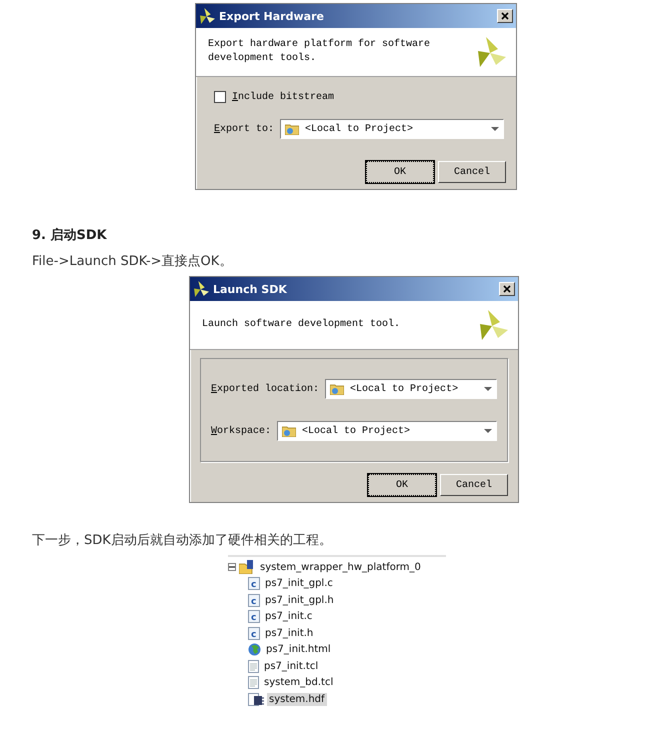 The width and height of the screenshot is (670, 744). What do you see at coordinates (288, 617) in the screenshot?
I see `tree-item: ps7_init.c` at bounding box center [288, 617].